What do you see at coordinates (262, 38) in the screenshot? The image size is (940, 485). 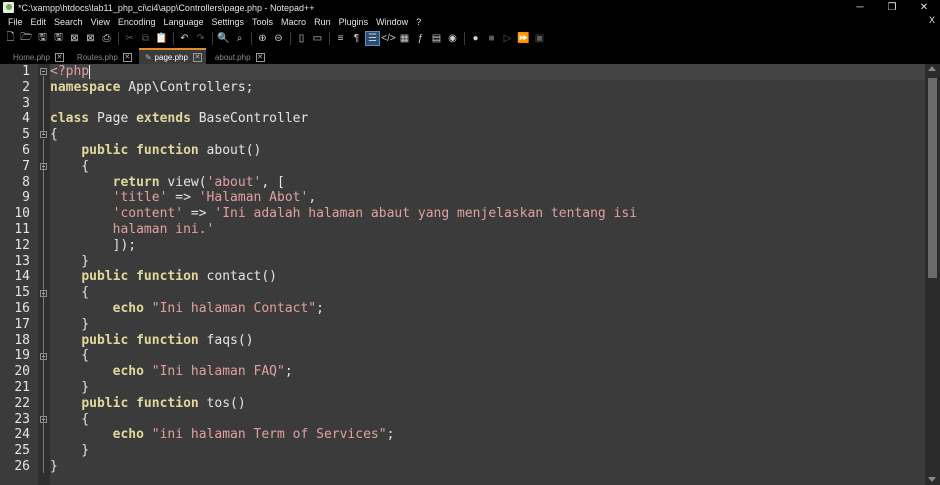 I see `zoom-in-icon: ⊕` at bounding box center [262, 38].